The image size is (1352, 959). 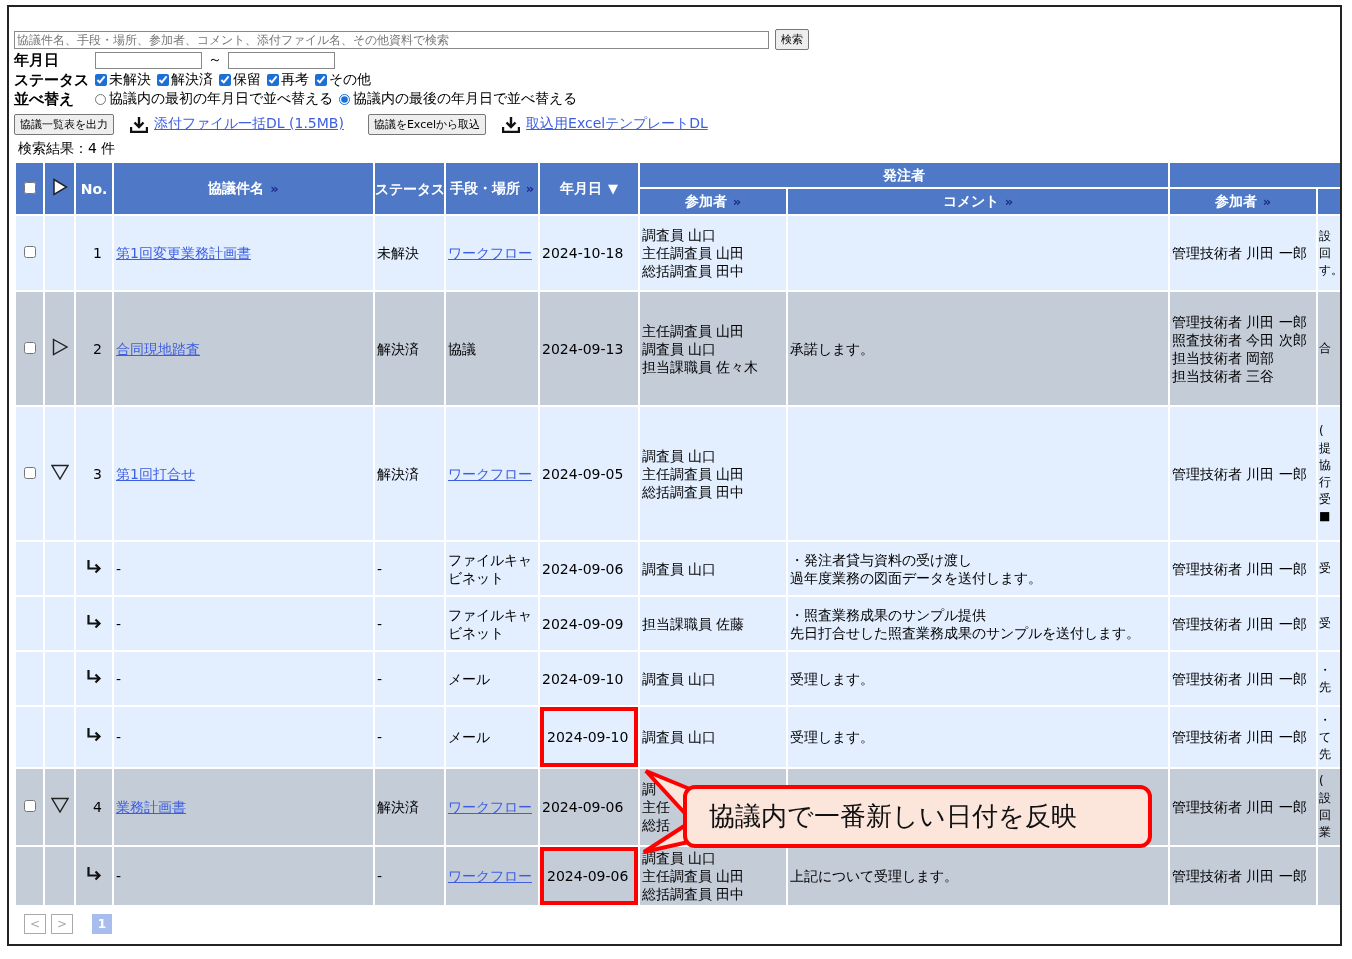 I want to click on radio-label: 協議内の最初の年月日で並べ替える, so click(x=221, y=99).